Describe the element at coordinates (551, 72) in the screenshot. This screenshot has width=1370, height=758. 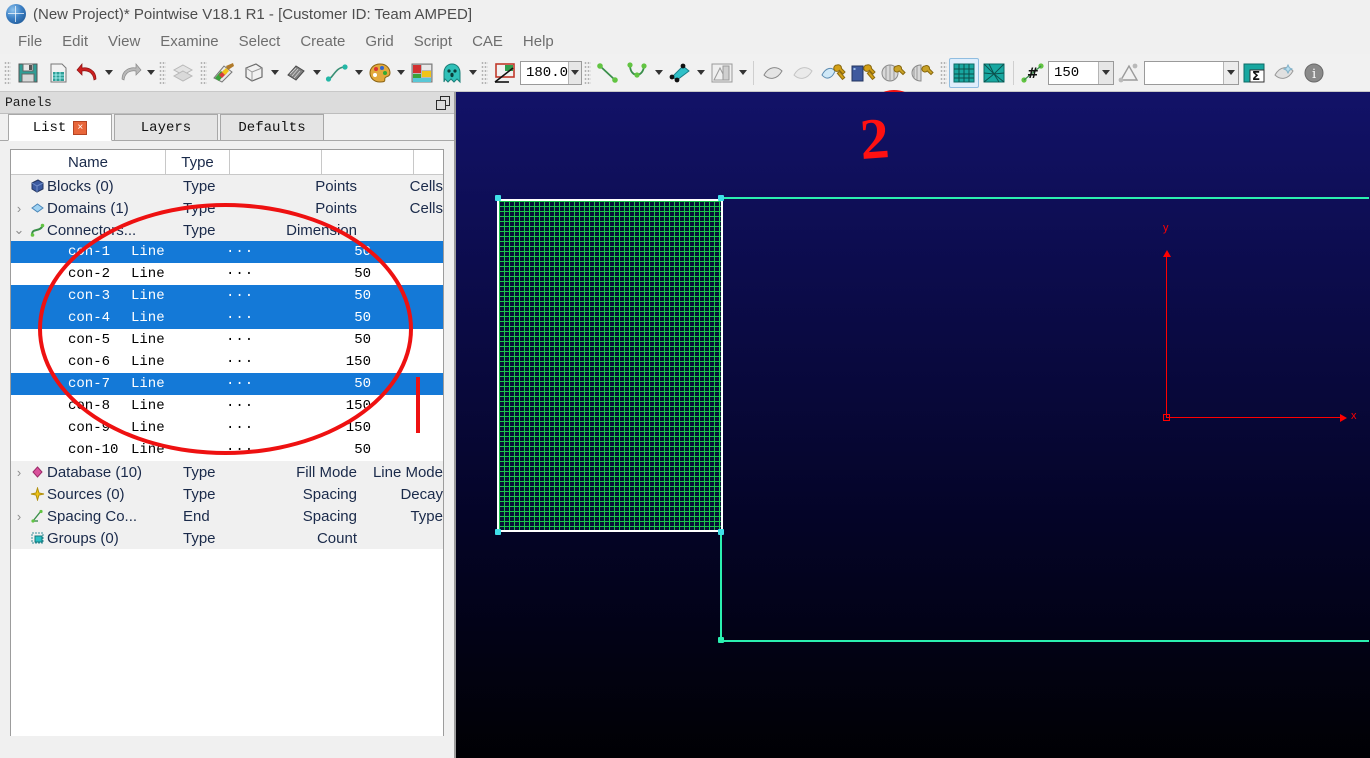
I see `angle-input: 180.0` at that location.